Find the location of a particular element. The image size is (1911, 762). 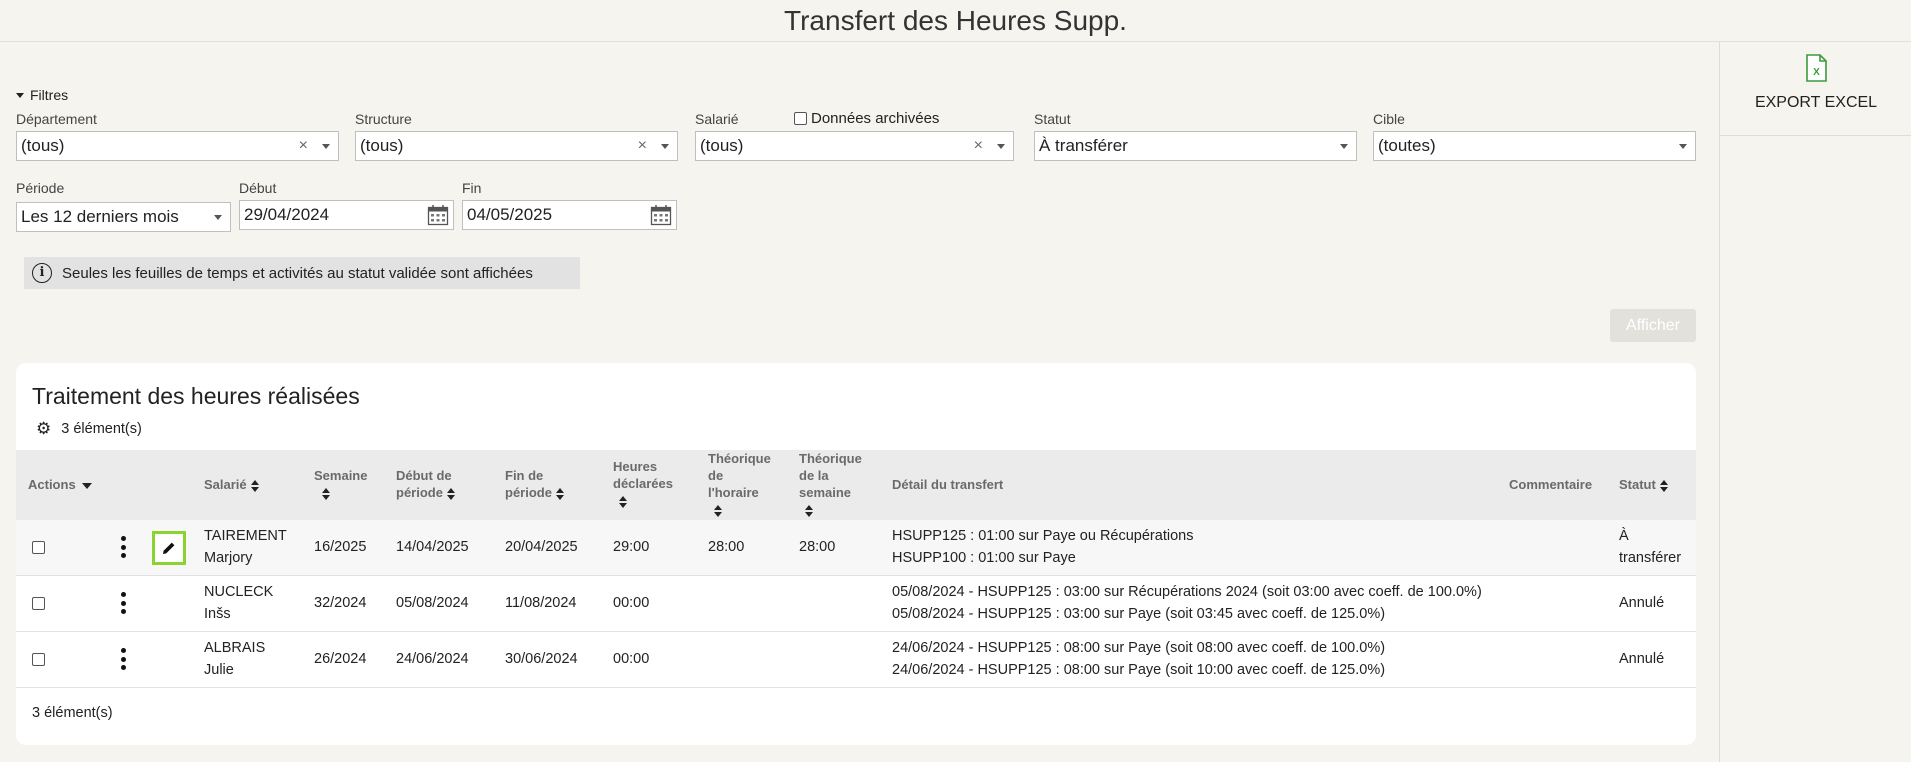

fin-label: Fin is located at coordinates (472, 188).